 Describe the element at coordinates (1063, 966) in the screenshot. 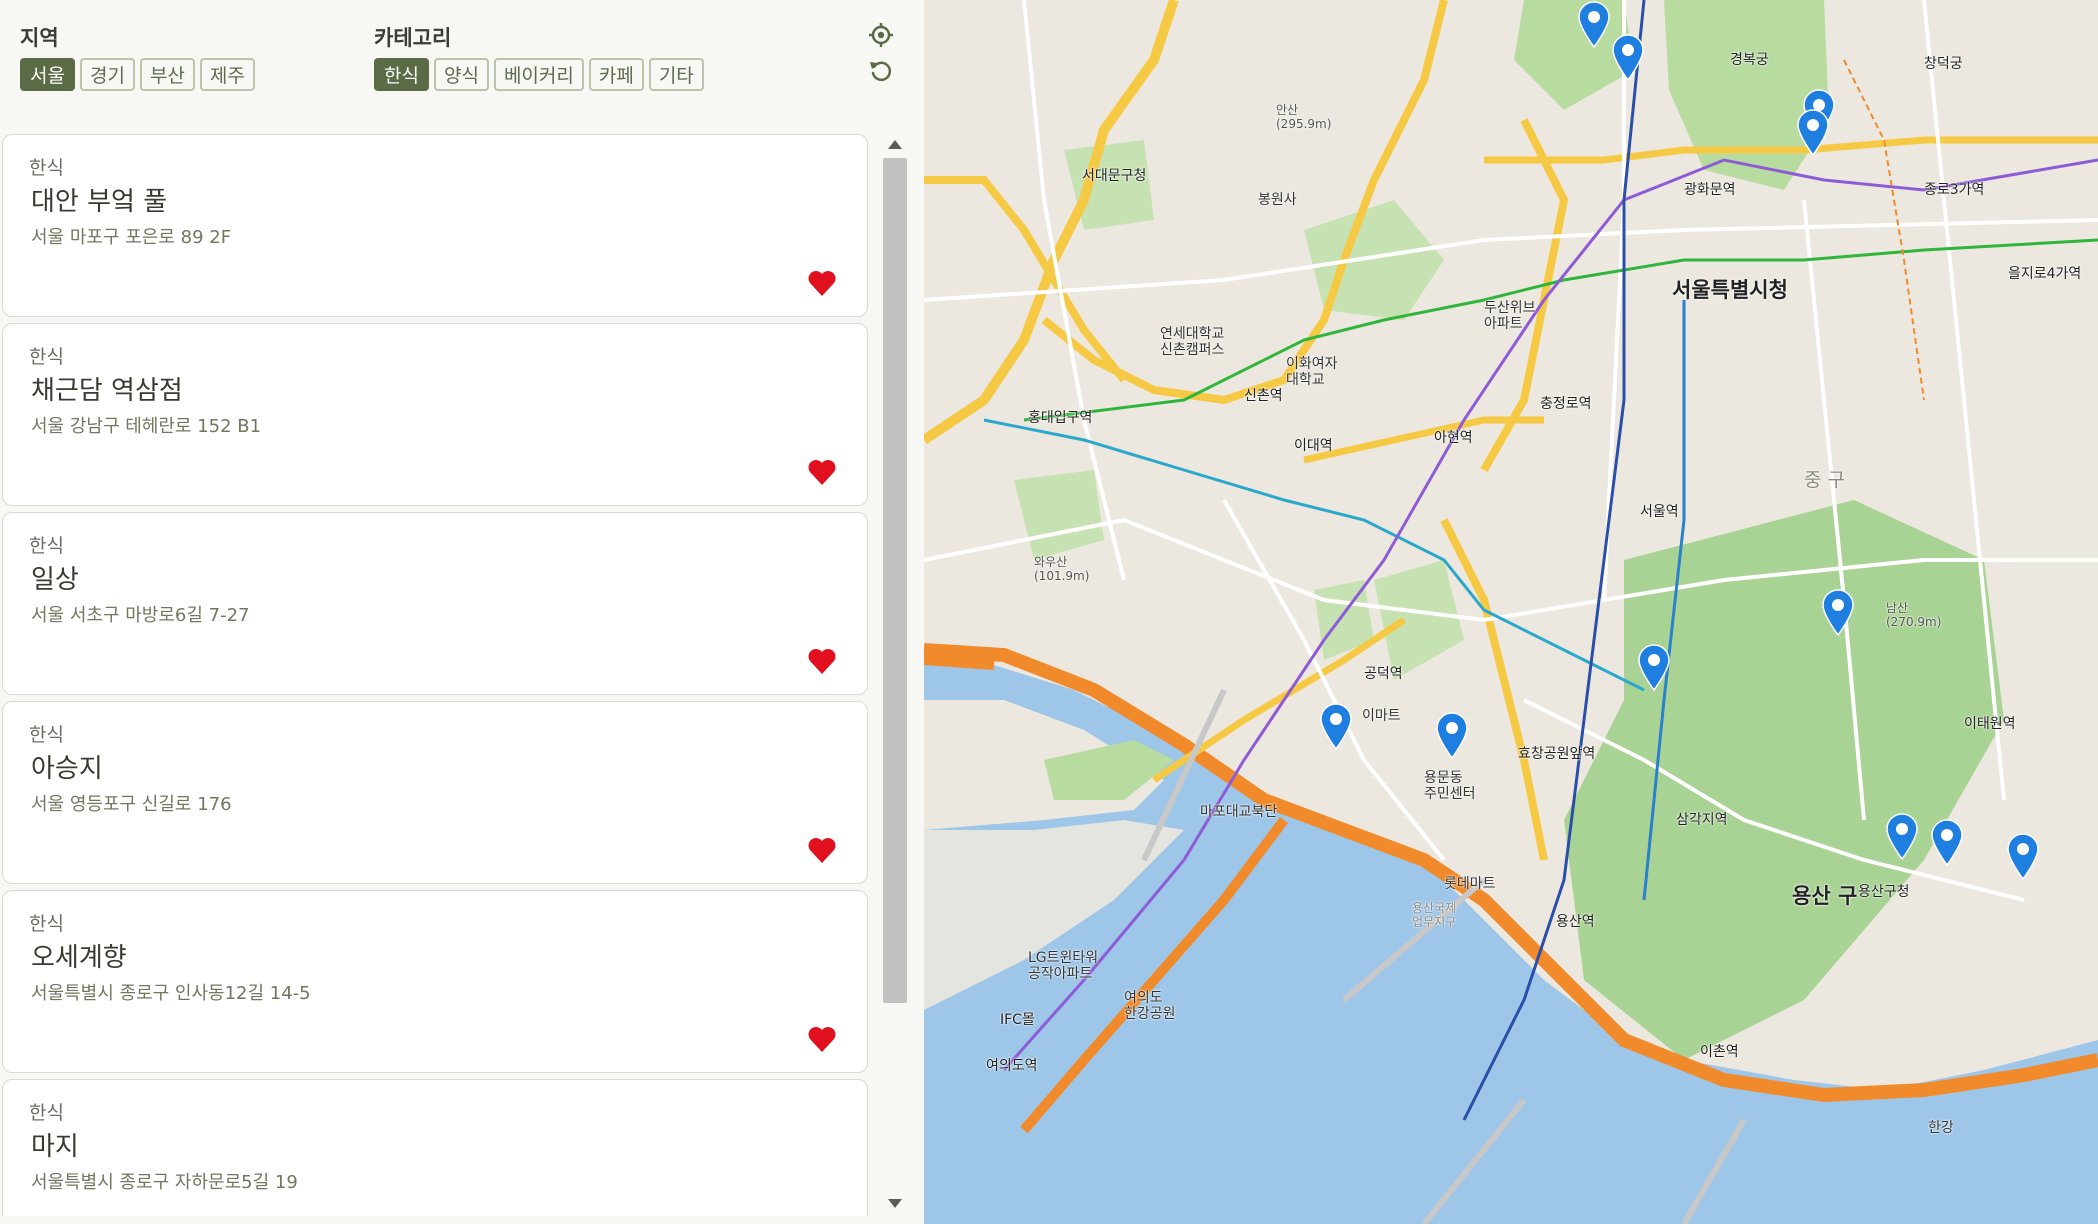

I see `map-label-lg-twin: LG트윈타워 공작아파트` at that location.